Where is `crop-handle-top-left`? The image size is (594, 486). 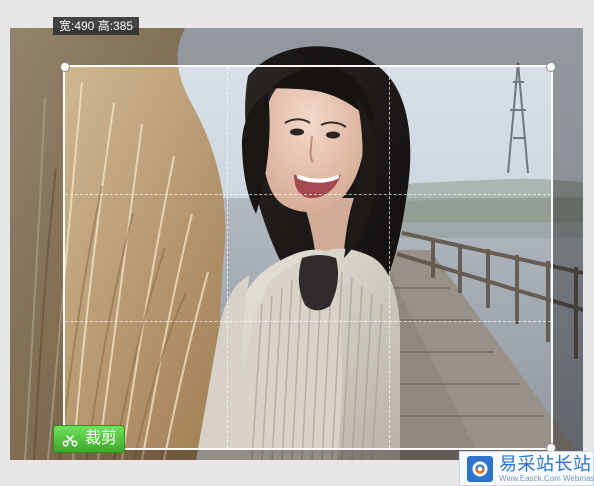
crop-handle-top-left is located at coordinates (65, 67).